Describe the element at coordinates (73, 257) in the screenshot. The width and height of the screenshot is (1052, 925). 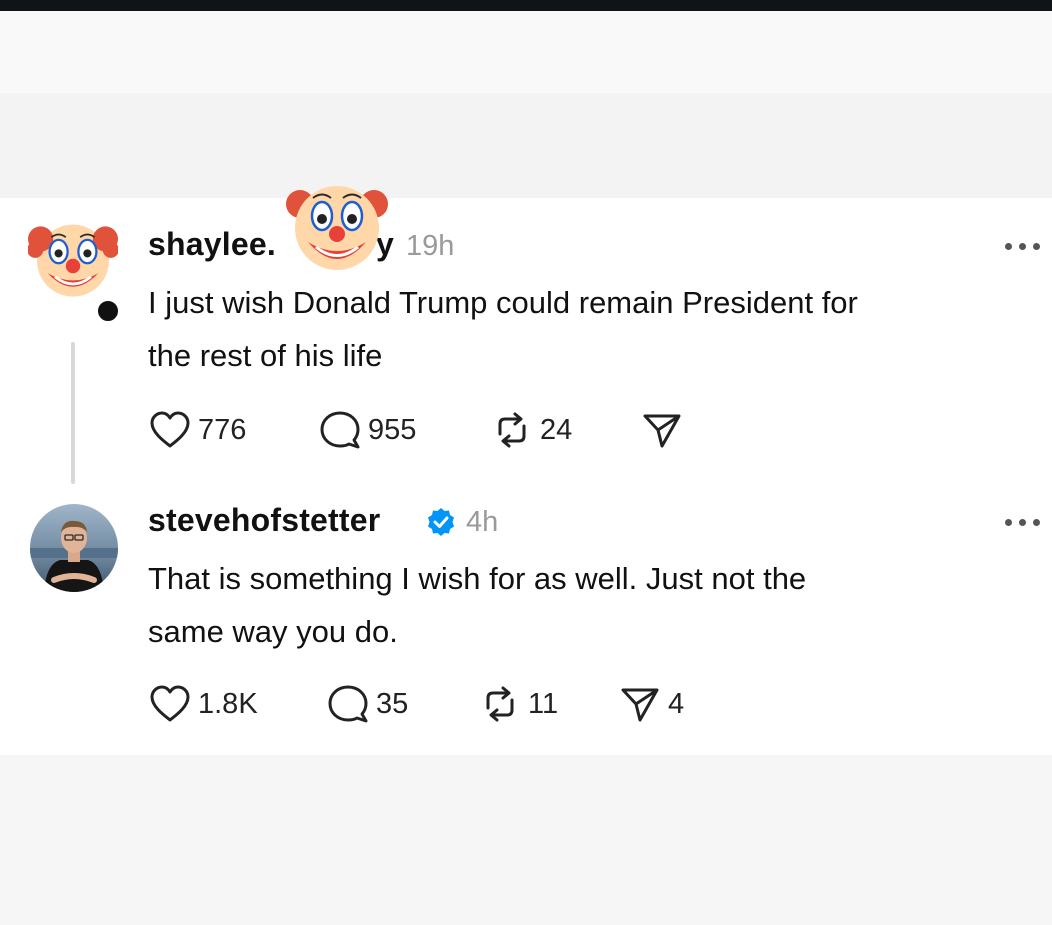
I see `clown-avatar-icon` at that location.